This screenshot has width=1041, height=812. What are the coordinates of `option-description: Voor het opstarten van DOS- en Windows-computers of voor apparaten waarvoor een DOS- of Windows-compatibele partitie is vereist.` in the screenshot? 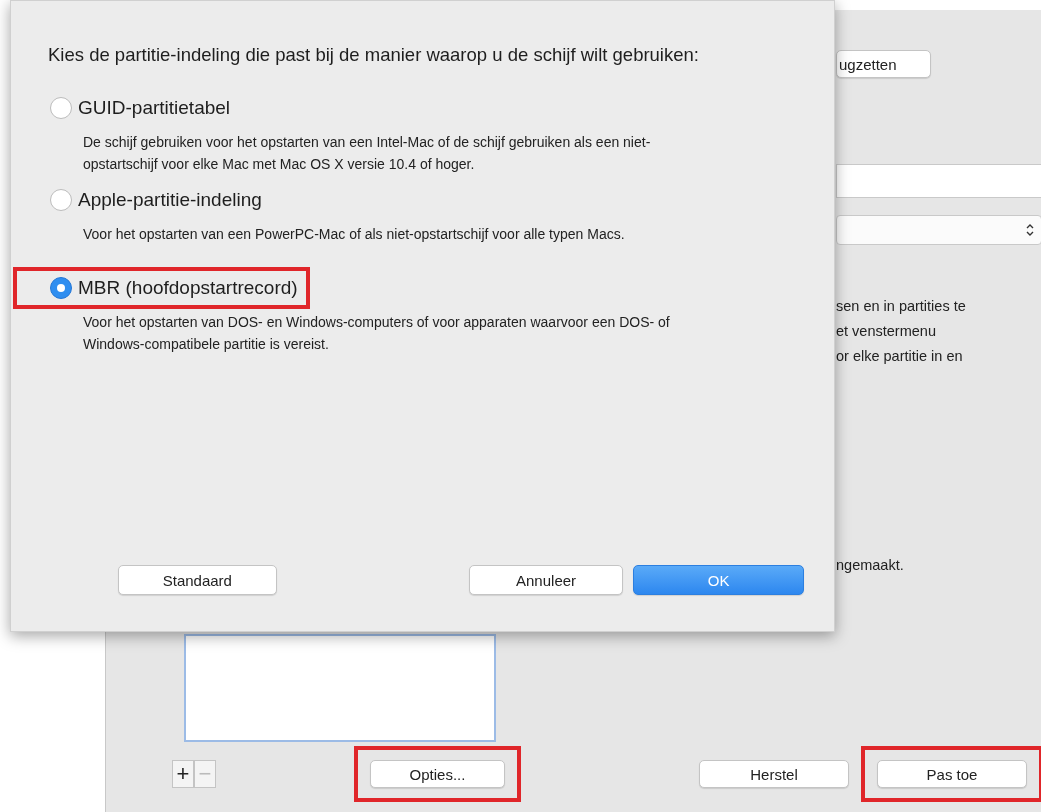 It's located at (377, 333).